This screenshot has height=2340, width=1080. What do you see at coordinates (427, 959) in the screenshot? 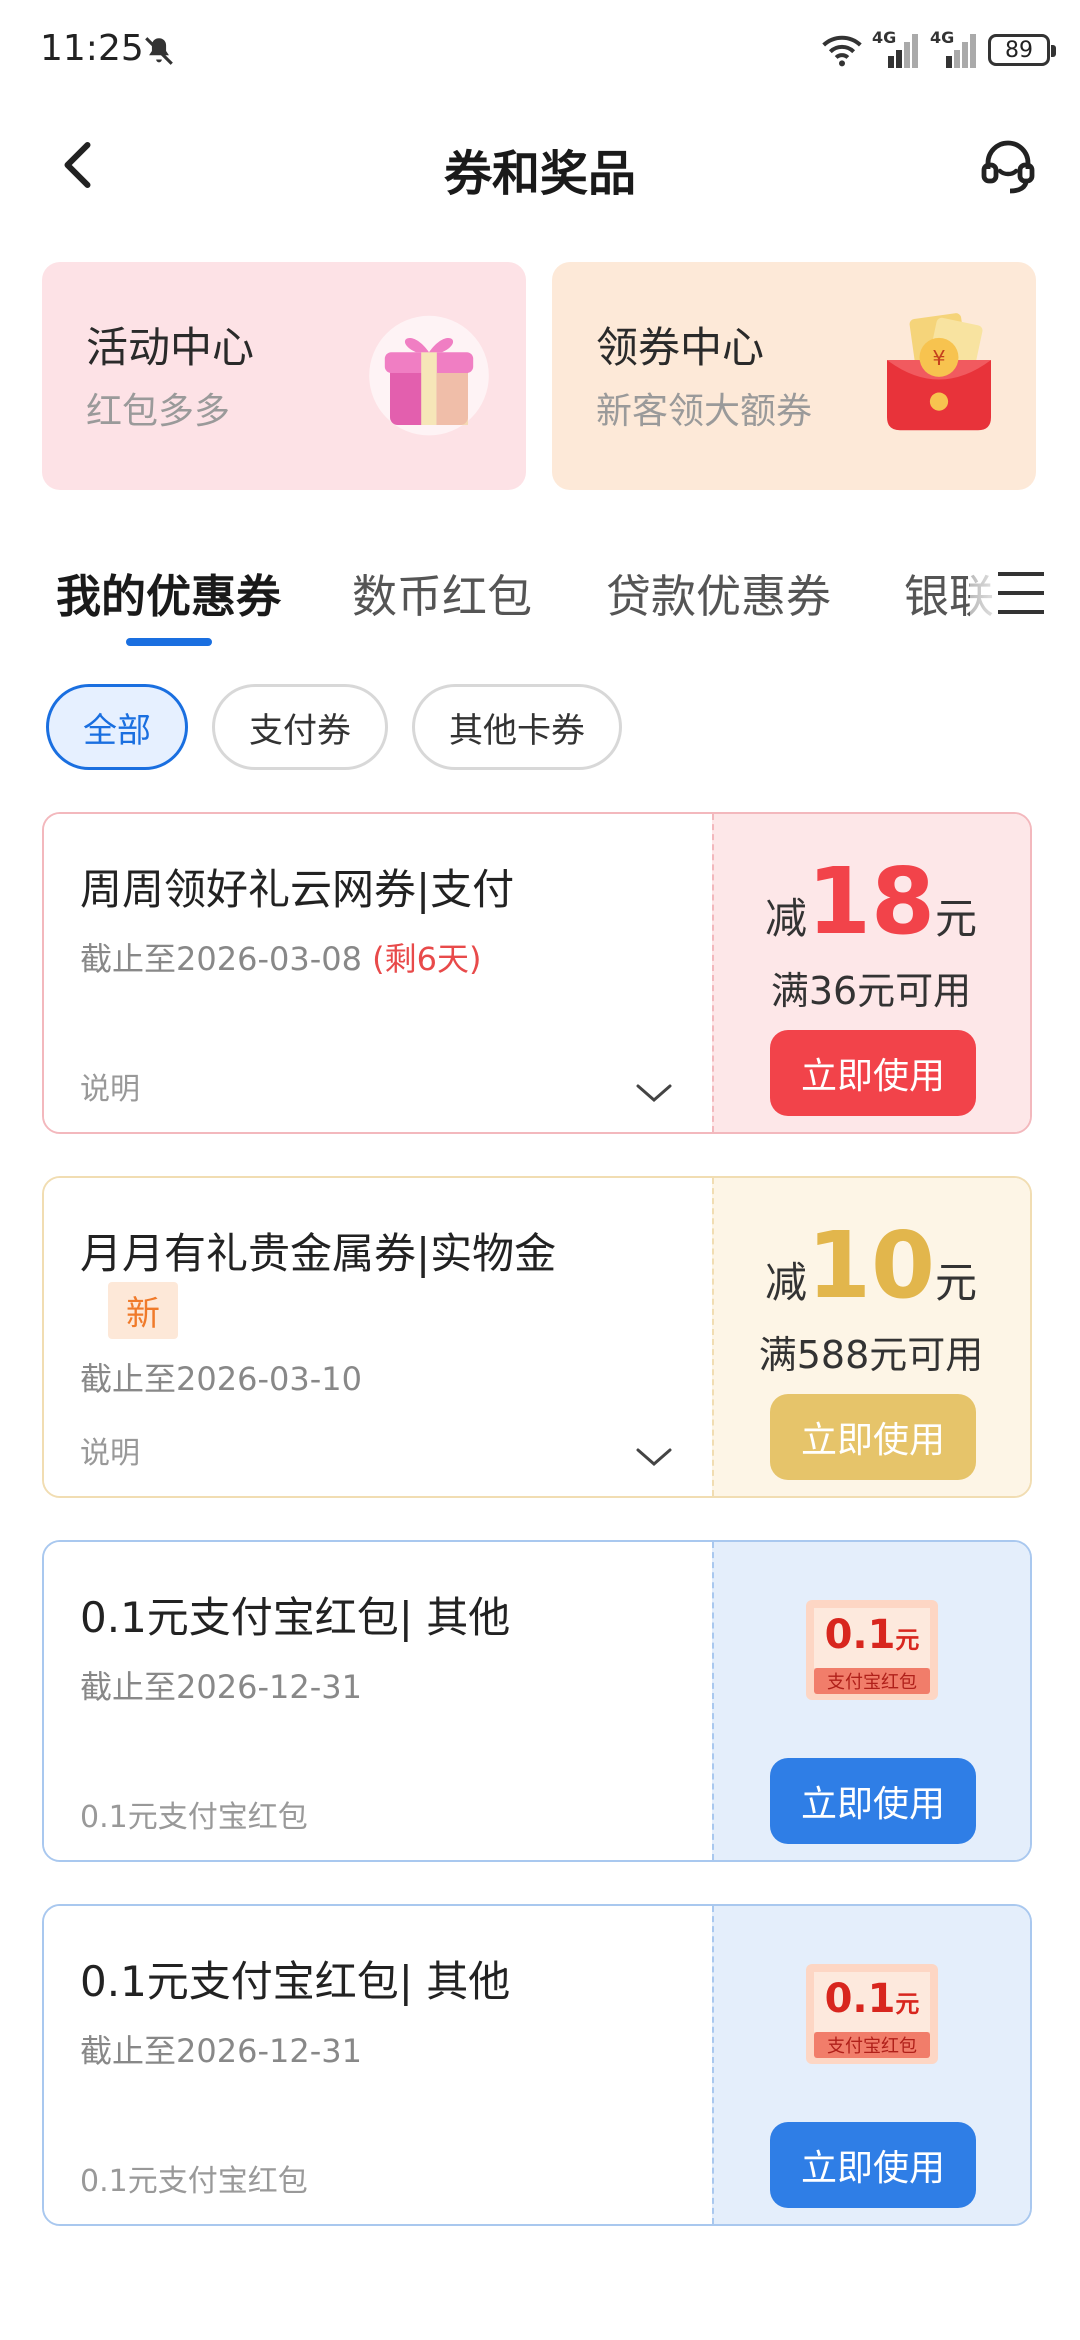
I see `coupon-days-remaining: (剩6天)` at bounding box center [427, 959].